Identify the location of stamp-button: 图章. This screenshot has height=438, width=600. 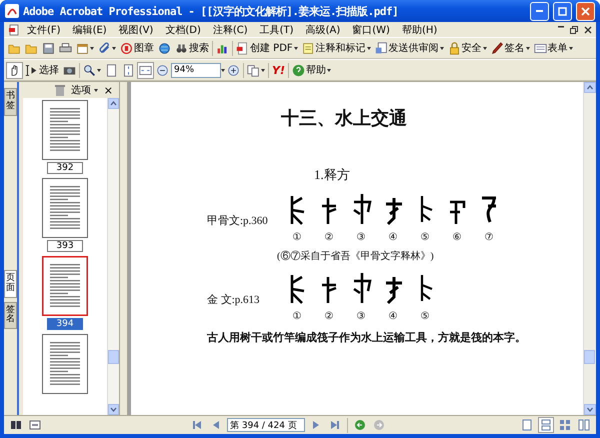
(137, 48).